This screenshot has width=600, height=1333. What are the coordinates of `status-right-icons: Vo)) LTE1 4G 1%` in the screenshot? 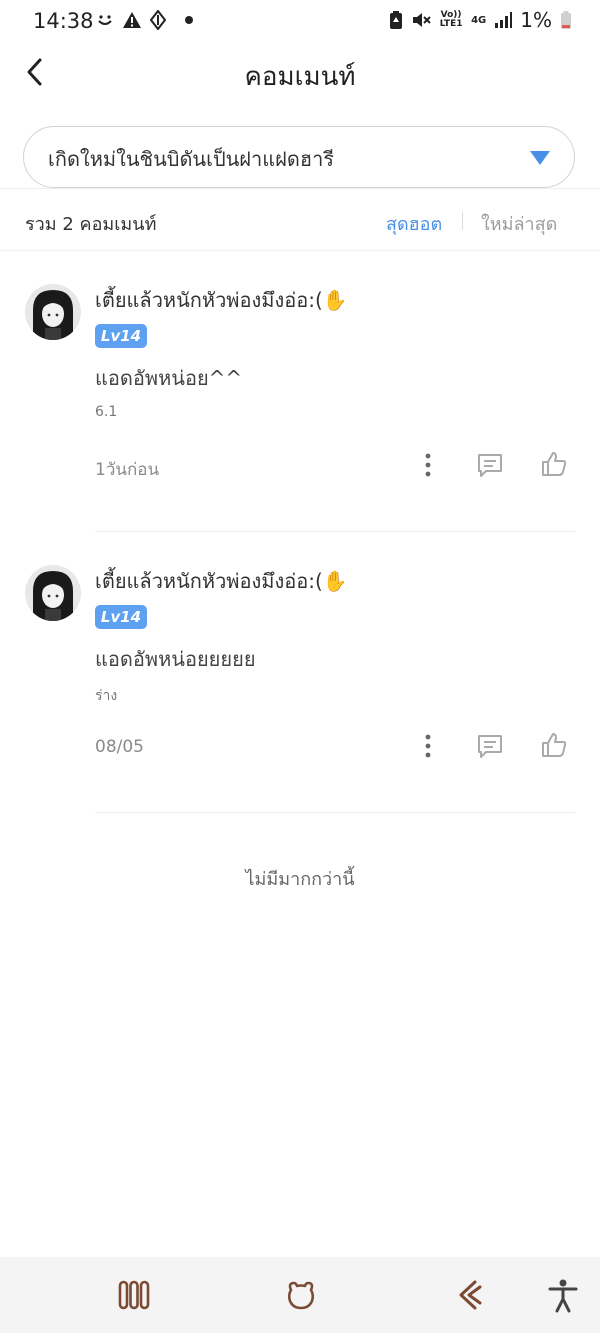 It's located at (480, 20).